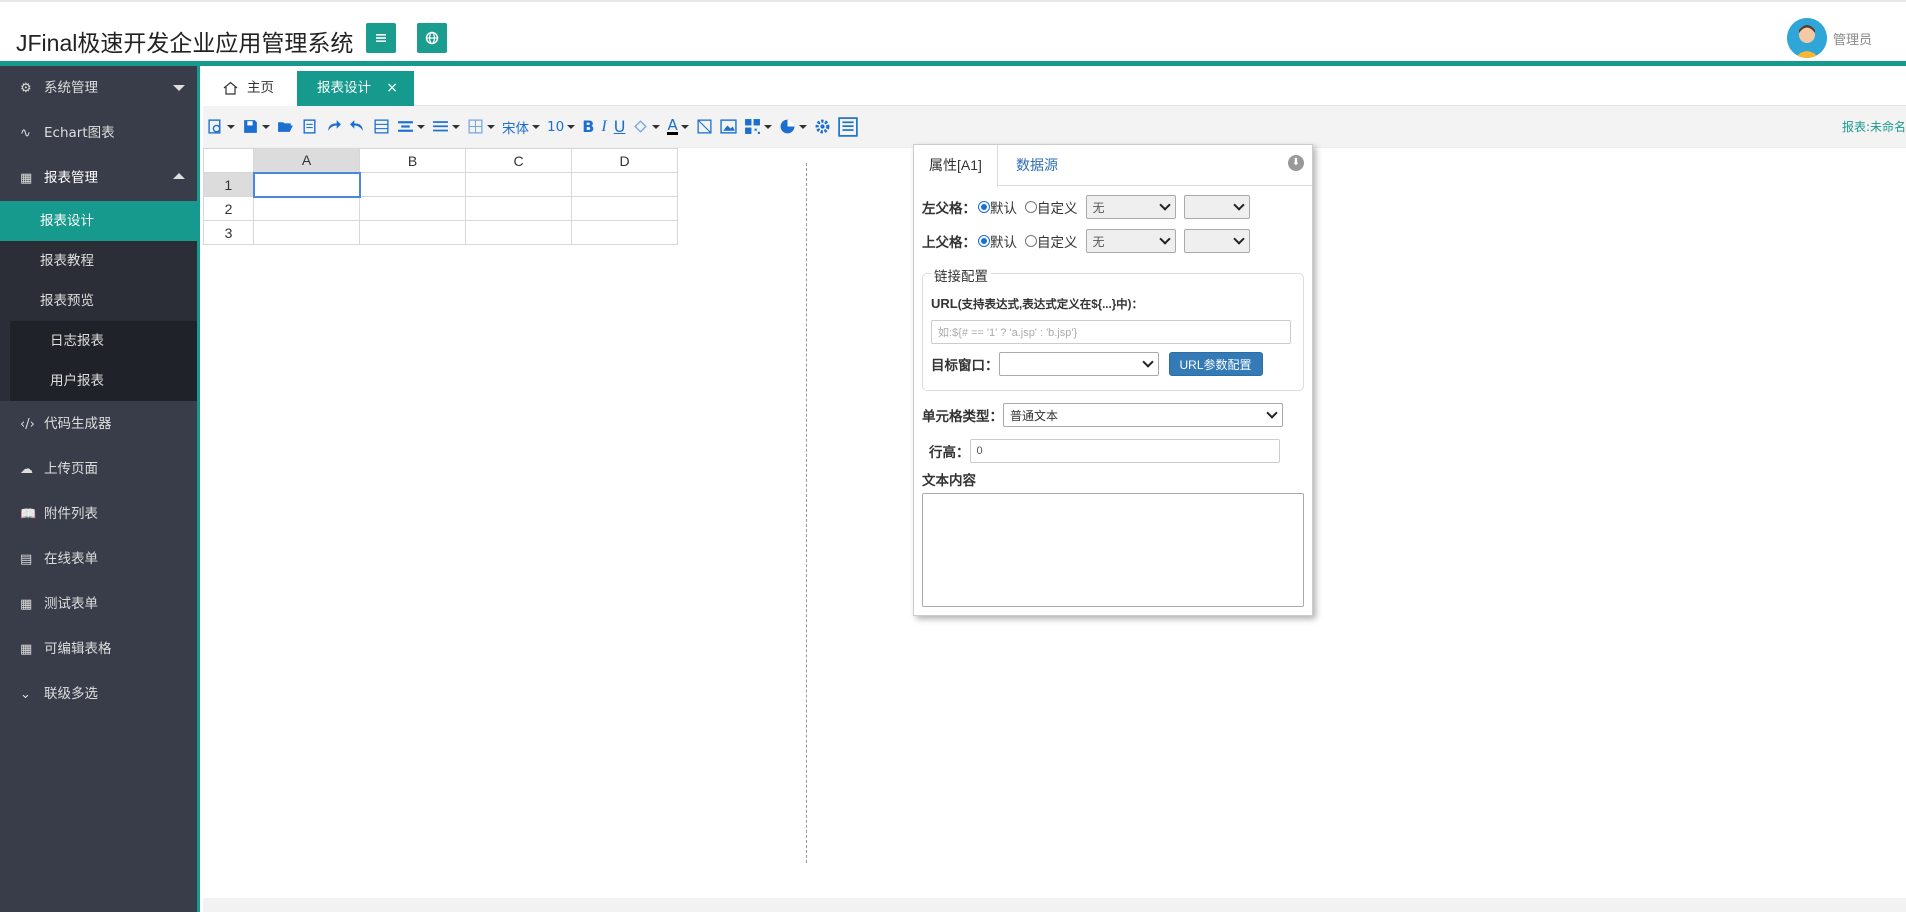  Describe the element at coordinates (285, 127) in the screenshot. I see `open-button` at that location.